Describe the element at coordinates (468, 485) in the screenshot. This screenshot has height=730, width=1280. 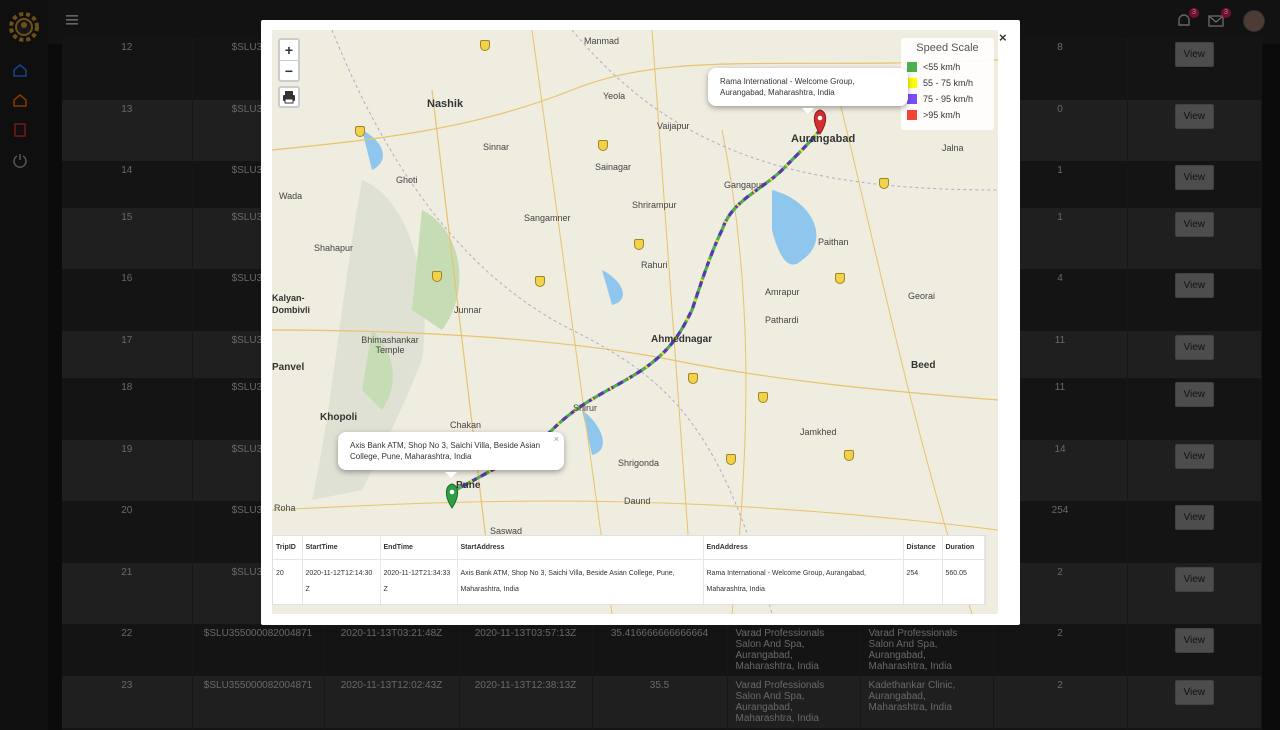
I see `place-label: Pune` at that location.